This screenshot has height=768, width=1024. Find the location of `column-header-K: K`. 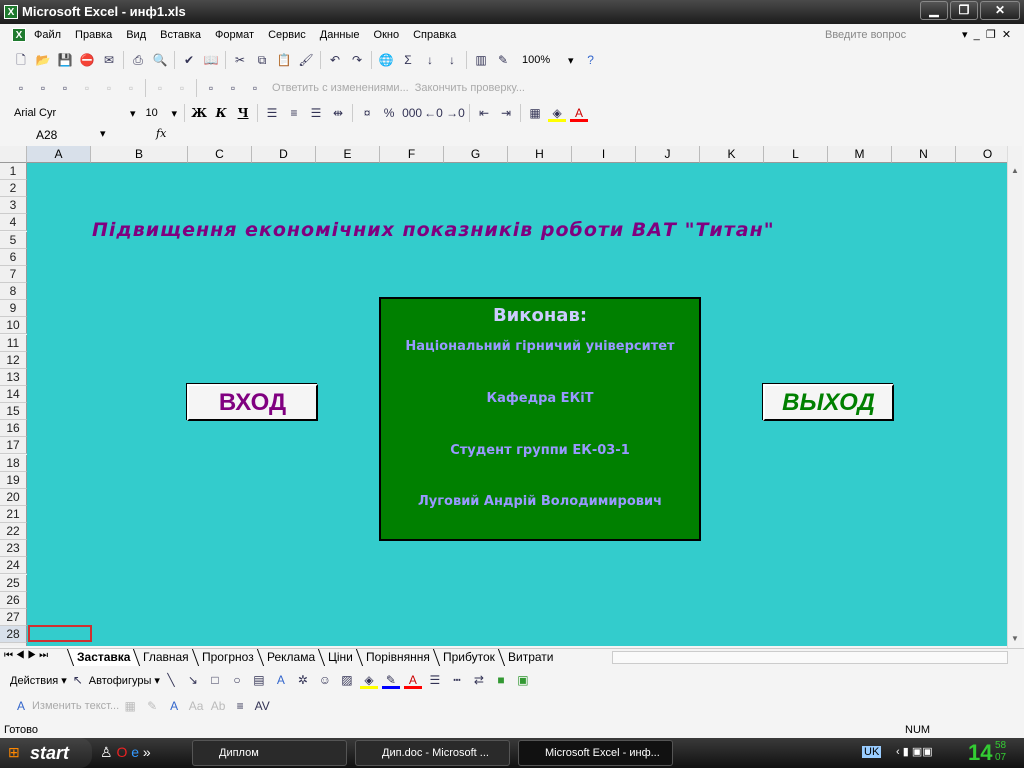

column-header-K: K is located at coordinates (732, 154).